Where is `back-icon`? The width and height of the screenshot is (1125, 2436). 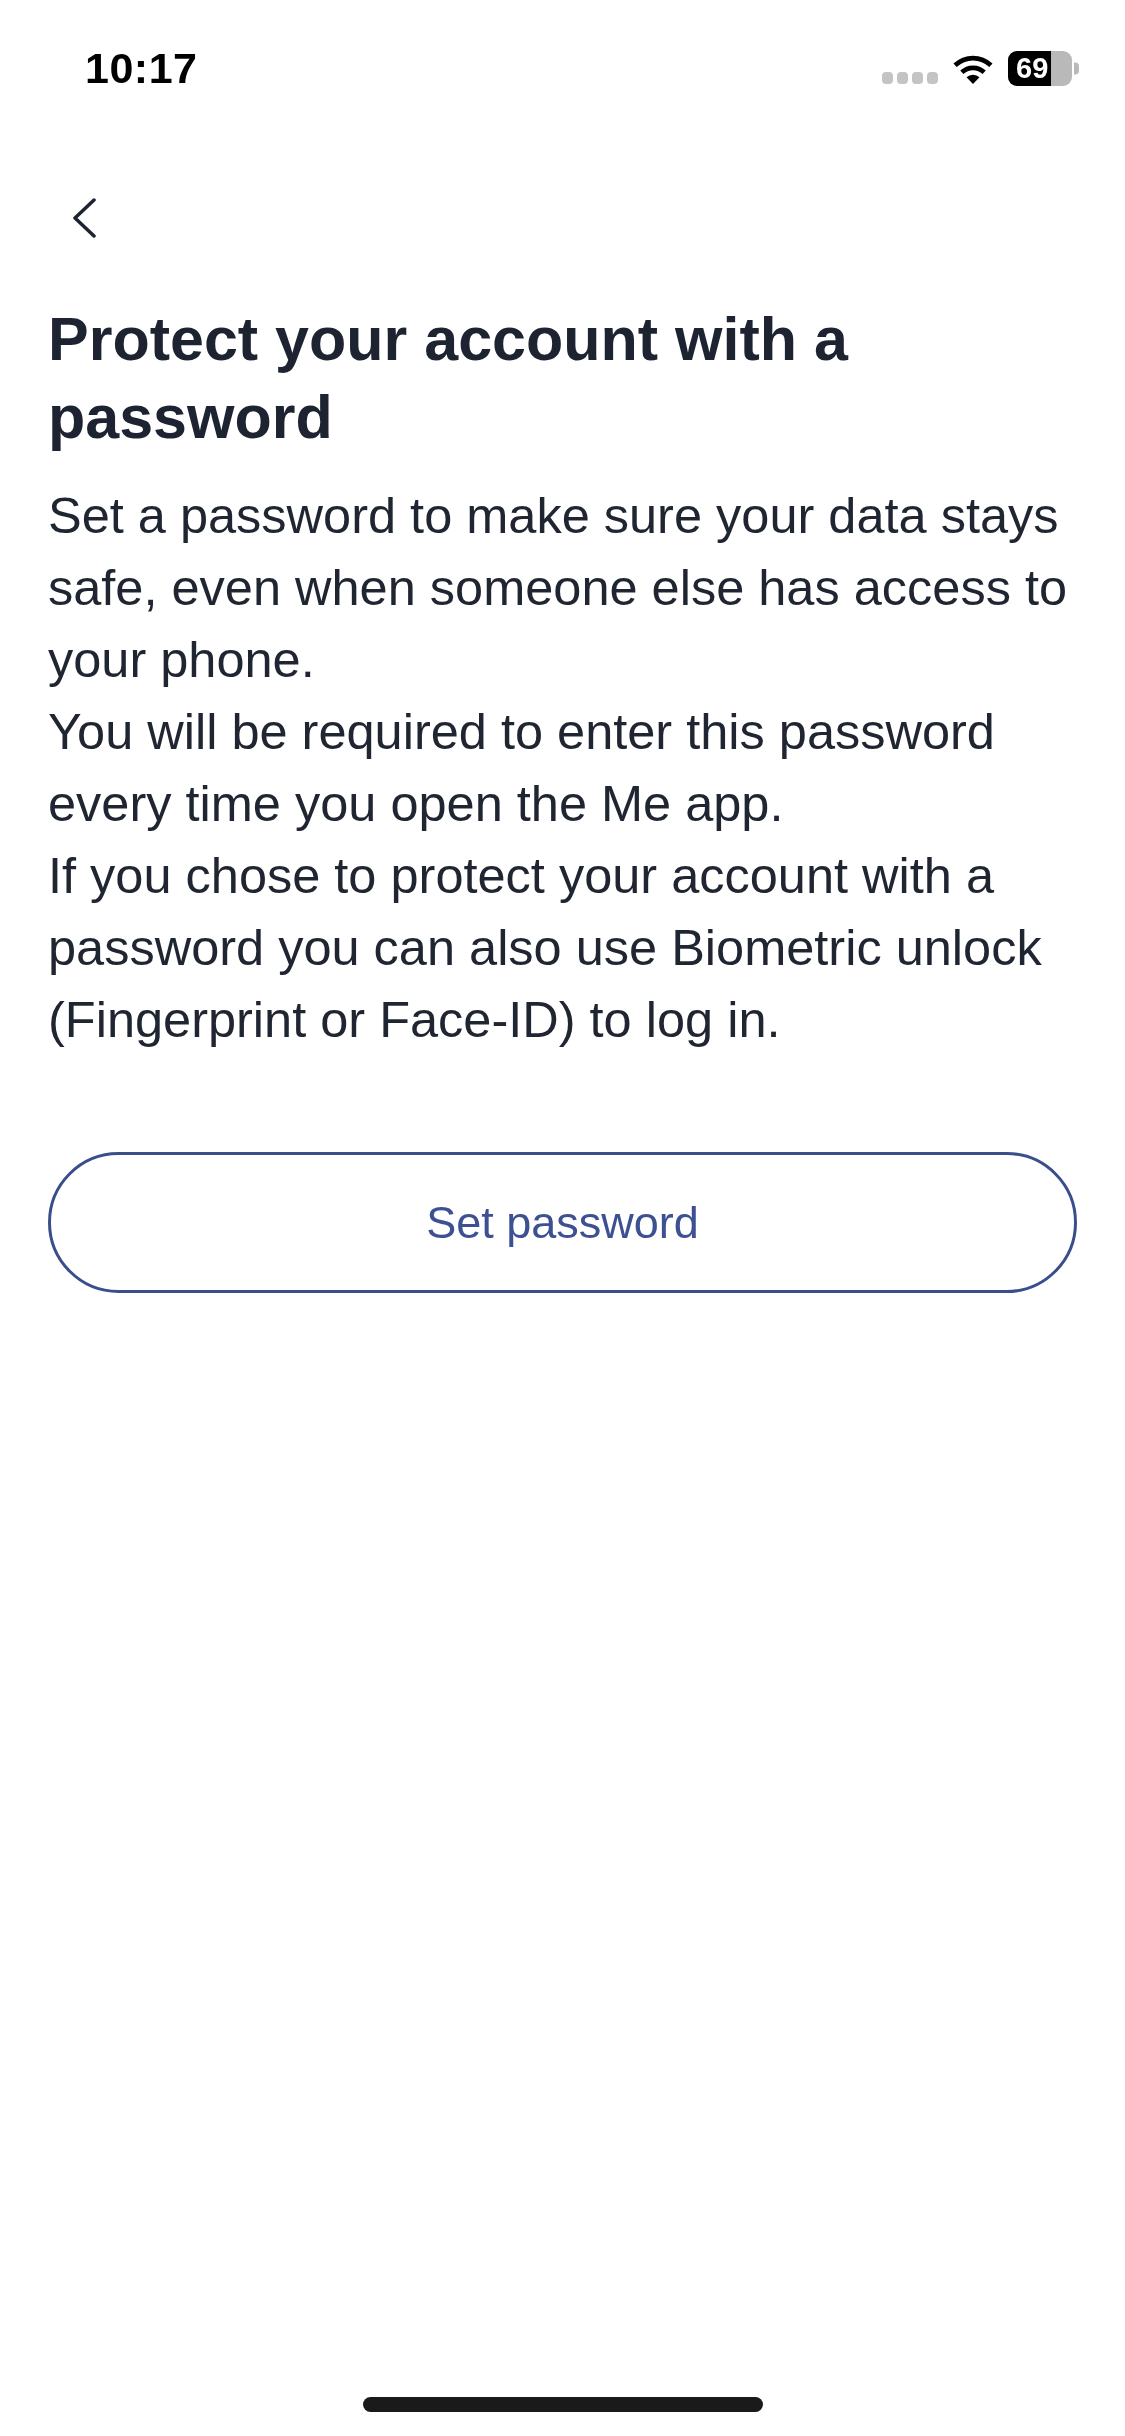 back-icon is located at coordinates (84, 218).